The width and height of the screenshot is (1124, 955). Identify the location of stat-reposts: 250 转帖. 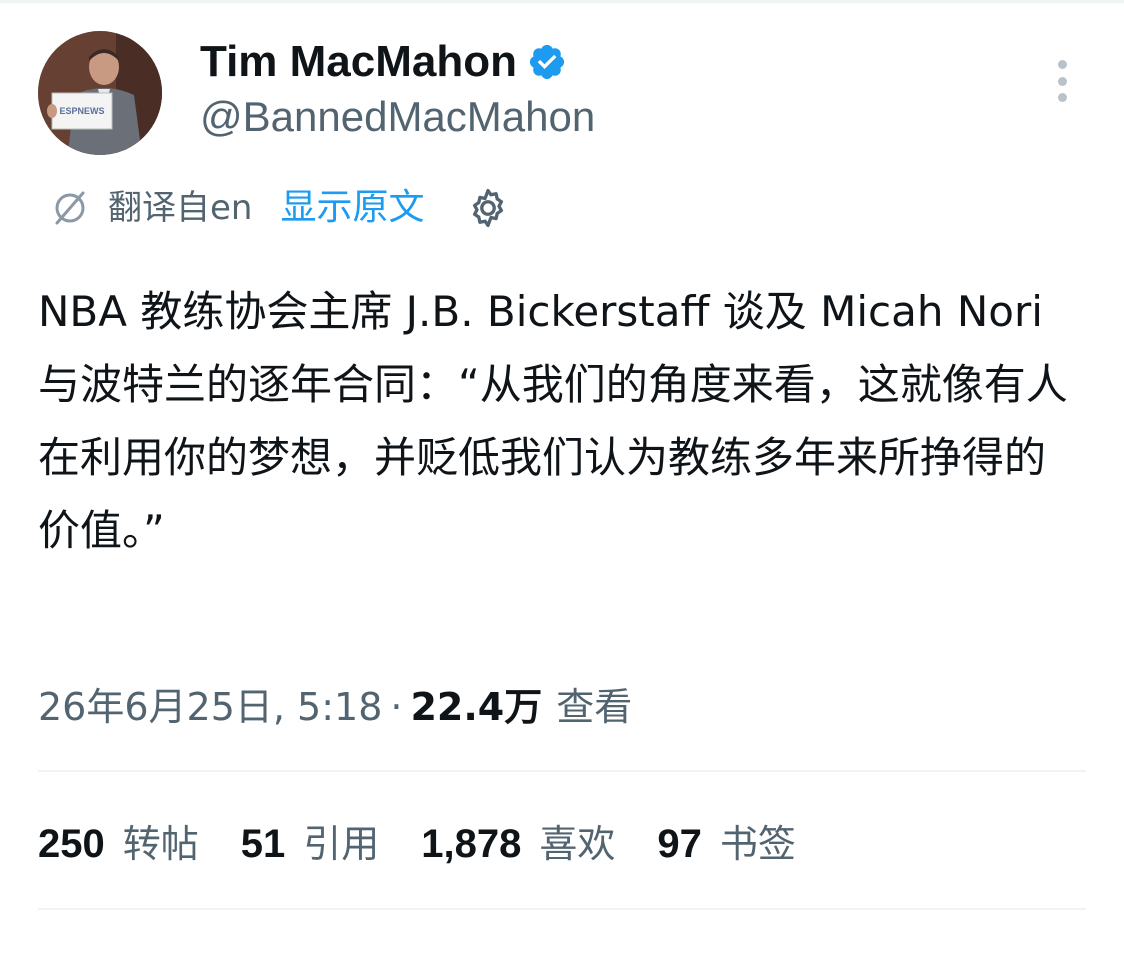
(118, 844).